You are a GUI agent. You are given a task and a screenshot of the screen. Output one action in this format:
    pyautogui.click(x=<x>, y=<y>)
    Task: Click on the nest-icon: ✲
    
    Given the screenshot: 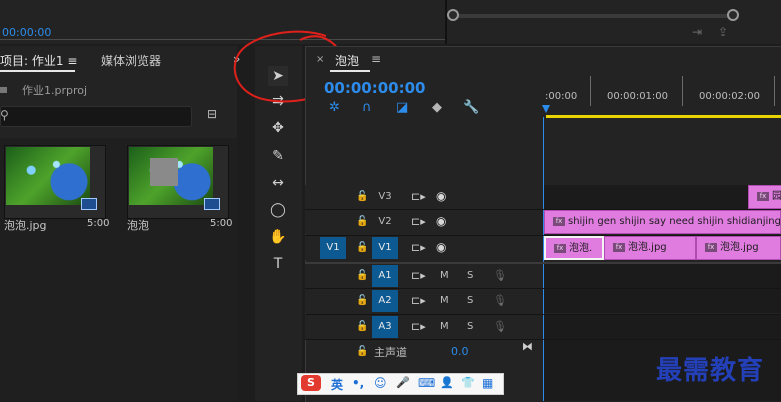 What is the action you would take?
    pyautogui.click(x=334, y=107)
    